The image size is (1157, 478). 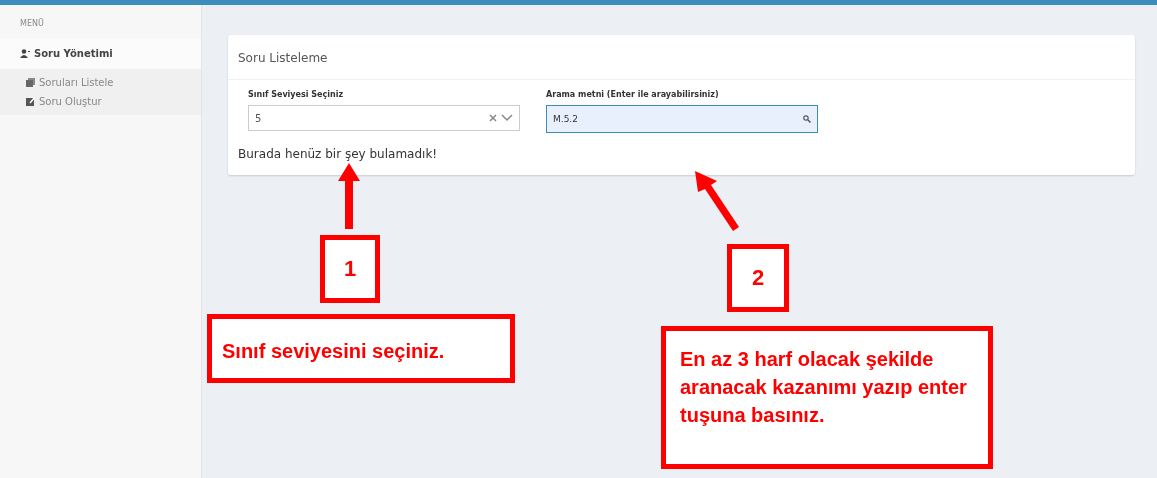 What do you see at coordinates (30, 82) in the screenshot?
I see `documents-icon` at bounding box center [30, 82].